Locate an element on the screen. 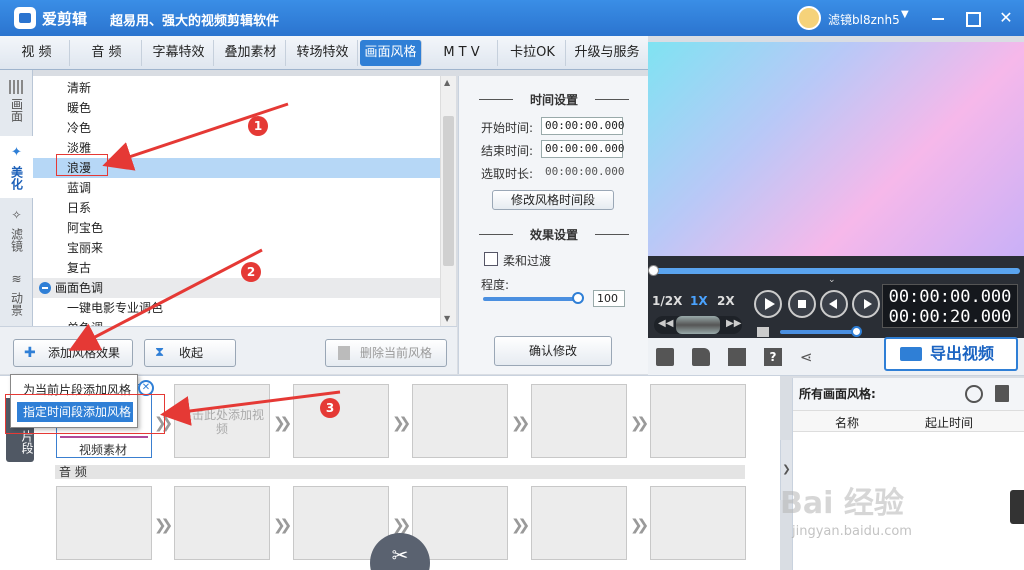  soft-transition-checkbox is located at coordinates (491, 259).